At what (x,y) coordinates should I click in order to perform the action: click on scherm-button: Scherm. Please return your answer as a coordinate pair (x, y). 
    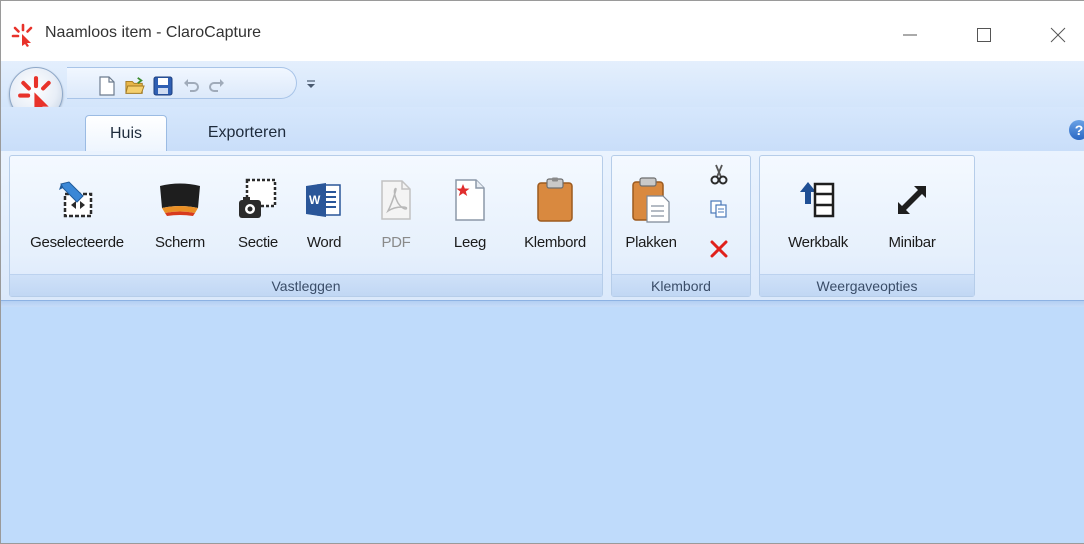
    Looking at the image, I should click on (180, 219).